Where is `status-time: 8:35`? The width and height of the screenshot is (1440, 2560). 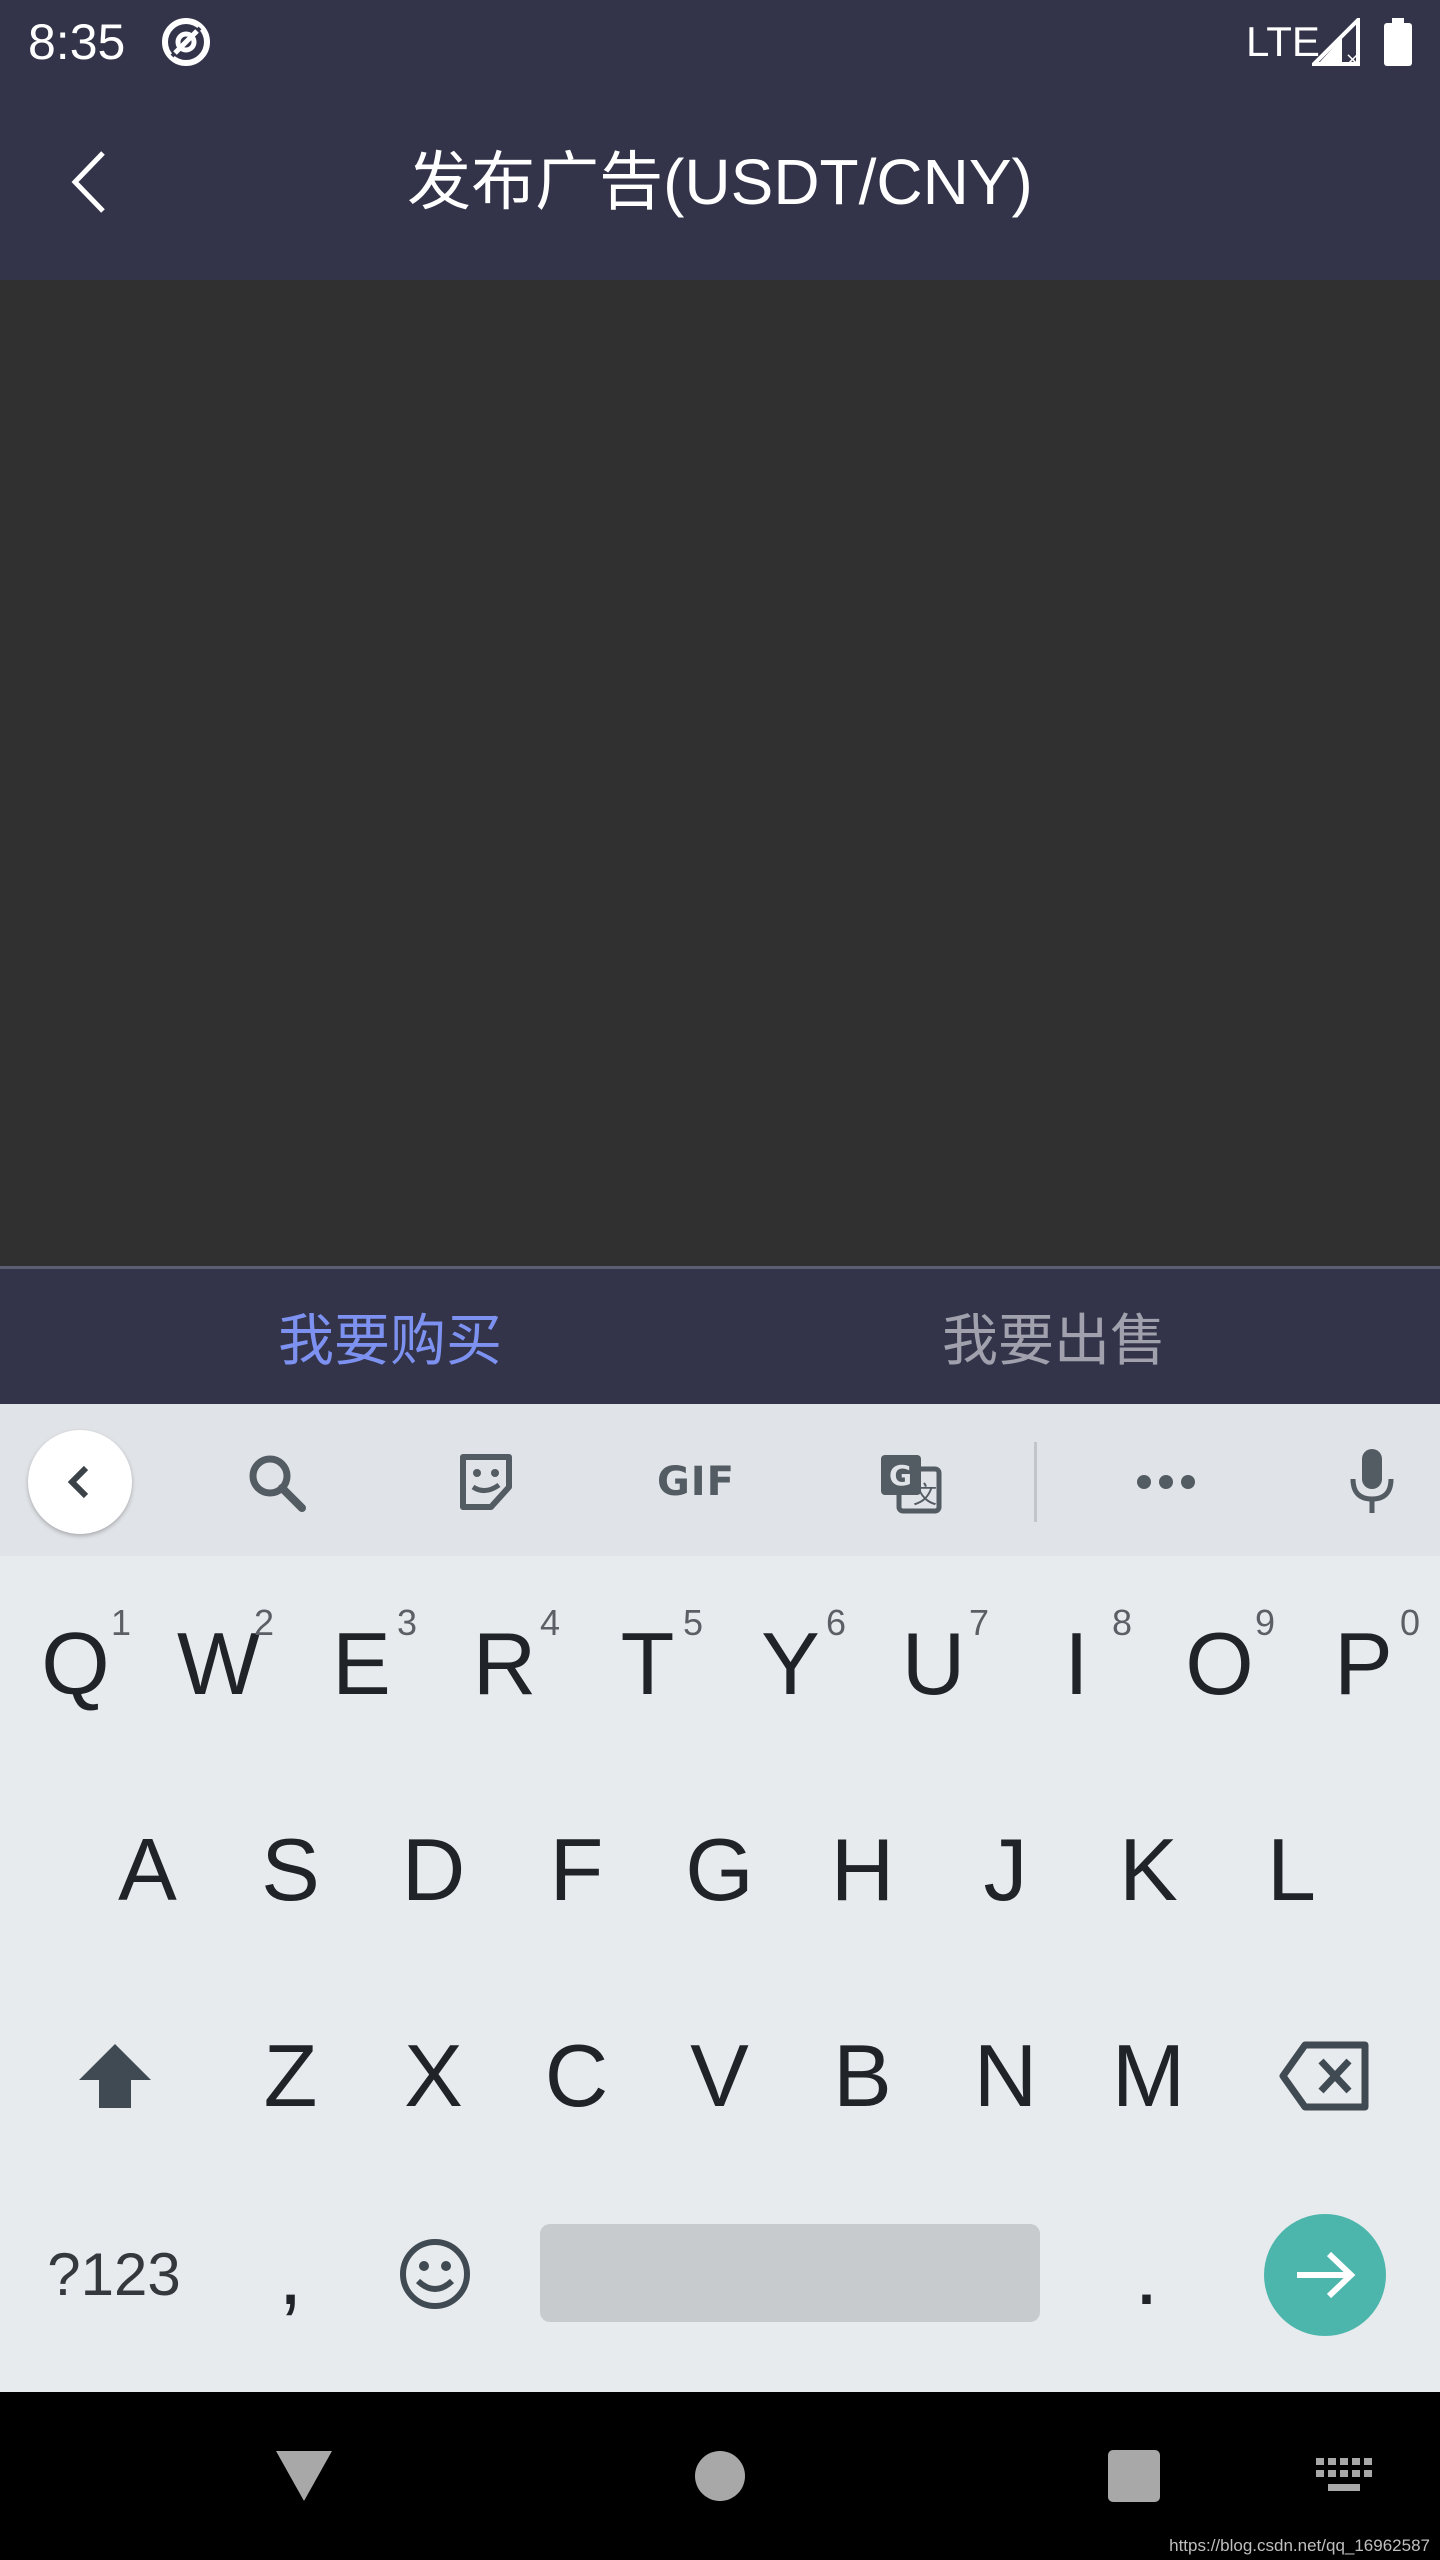
status-time: 8:35 is located at coordinates (77, 42).